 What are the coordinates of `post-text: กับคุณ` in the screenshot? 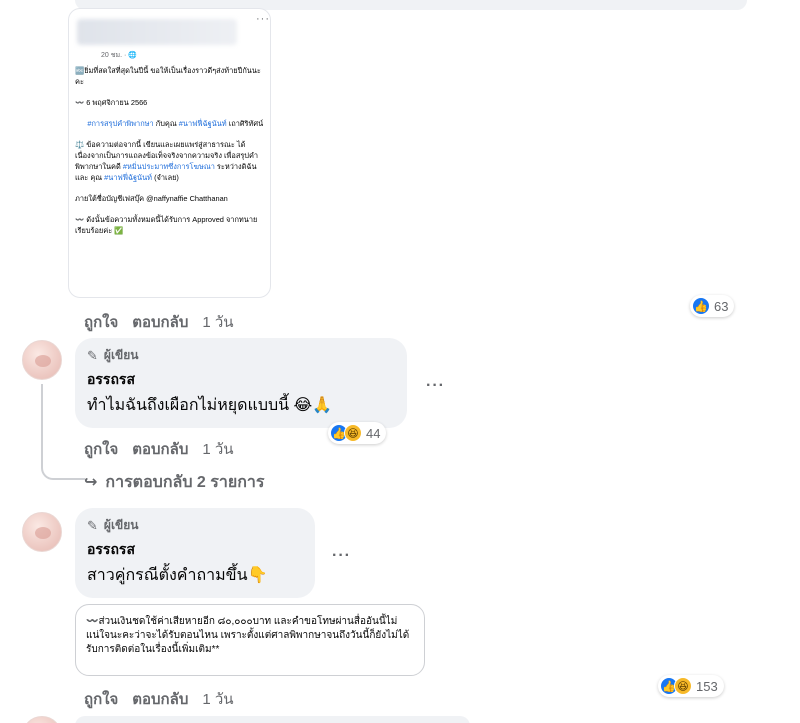 It's located at (166, 123).